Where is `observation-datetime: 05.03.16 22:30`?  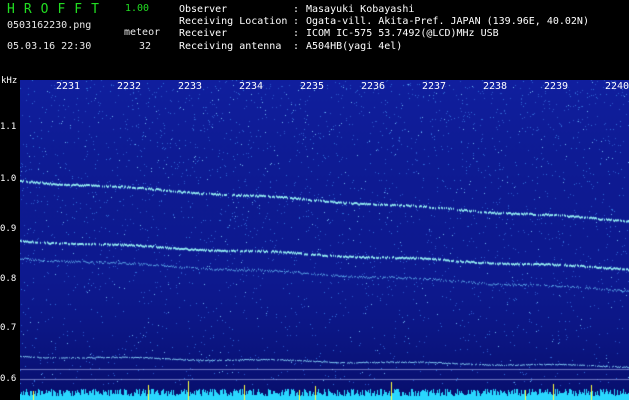 observation-datetime: 05.03.16 22:30 is located at coordinates (49, 46).